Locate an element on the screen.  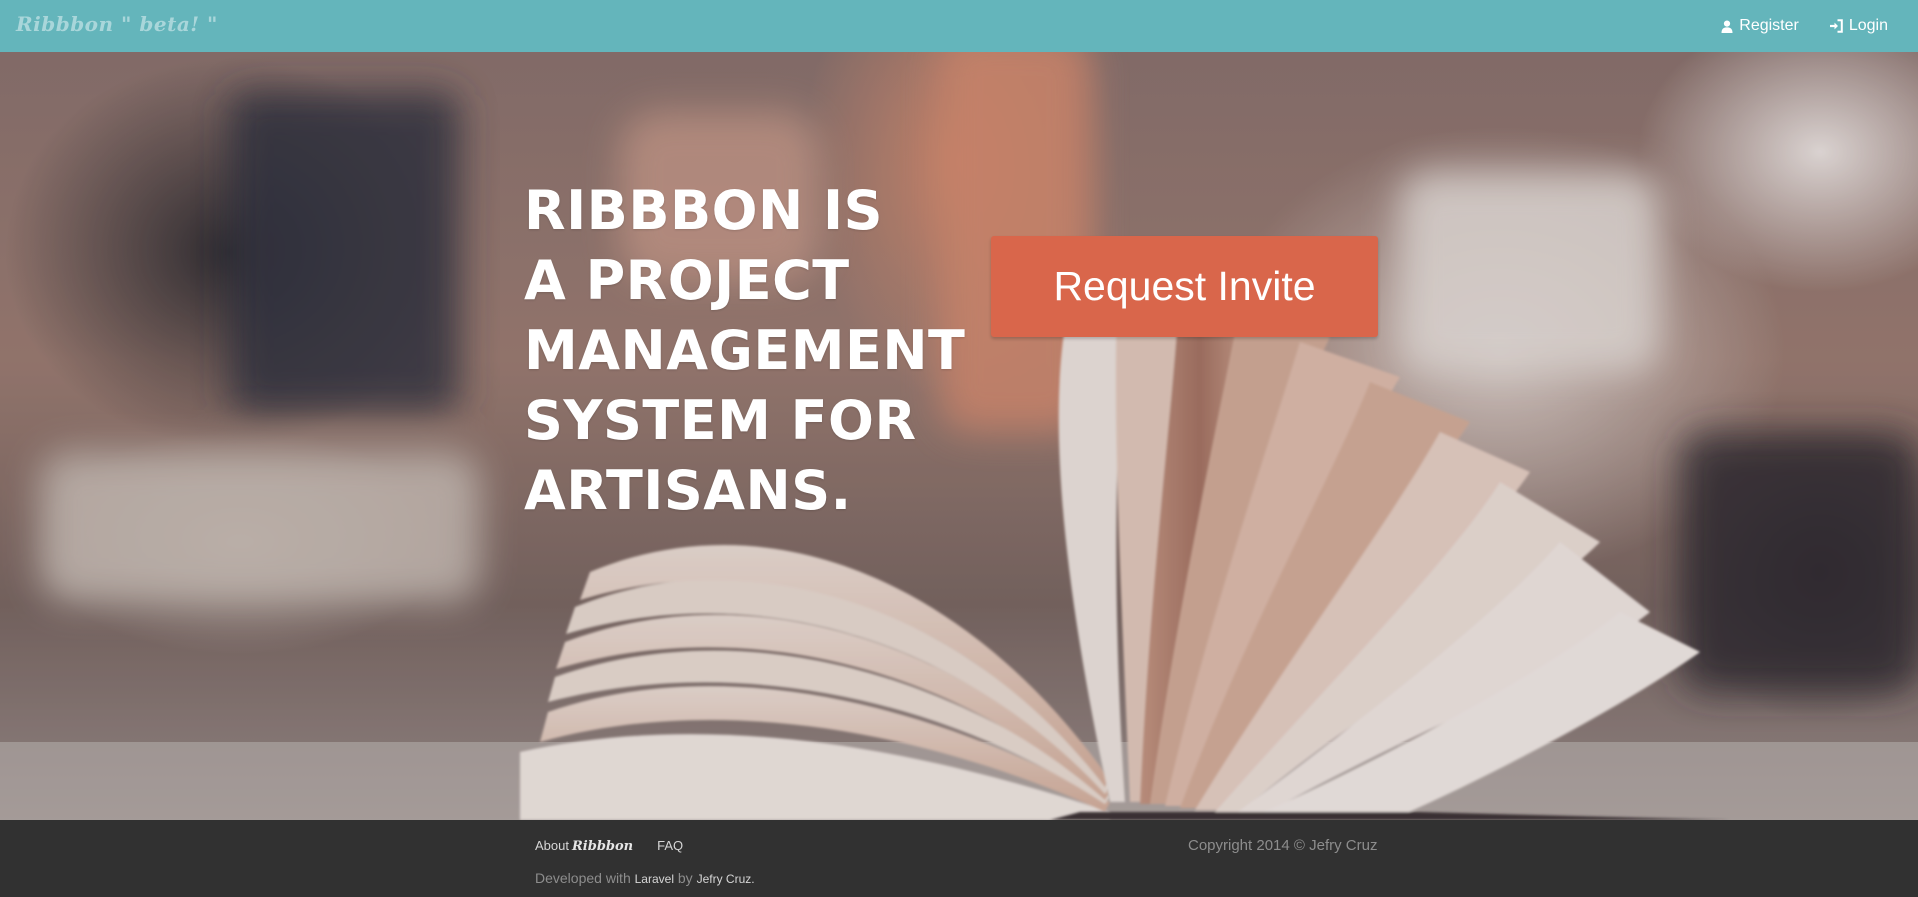
footer-brand-logo: Ribbbon is located at coordinates (602, 846).